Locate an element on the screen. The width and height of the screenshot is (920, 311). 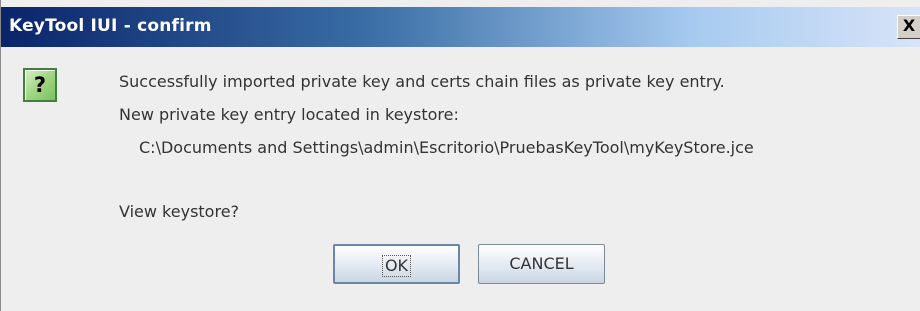
ok-button: OK is located at coordinates (396, 264).